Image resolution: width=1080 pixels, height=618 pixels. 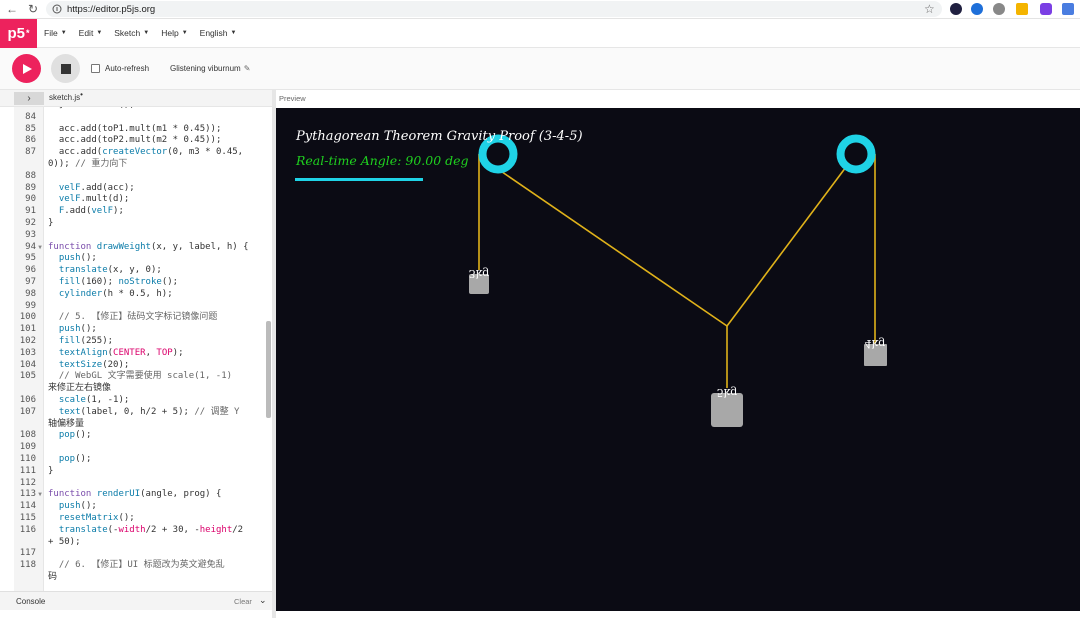 I want to click on chevron-right-icon: ›, so click(x=29, y=98).